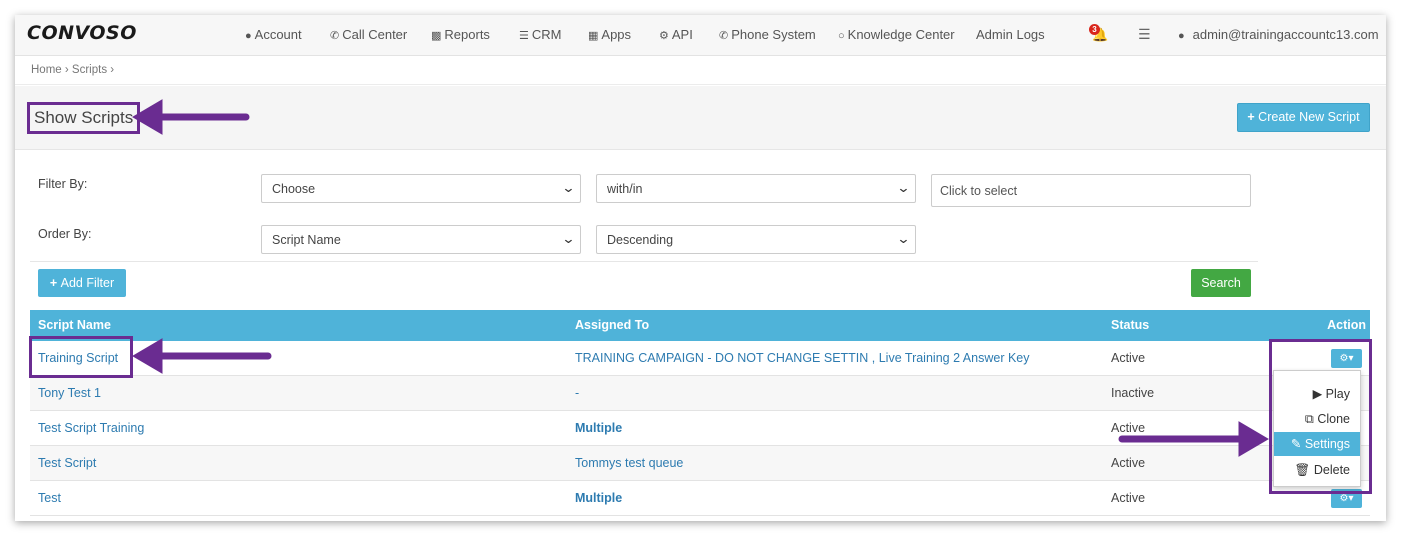 This screenshot has width=1411, height=547. I want to click on gear-icon: ⚙, so click(664, 36).